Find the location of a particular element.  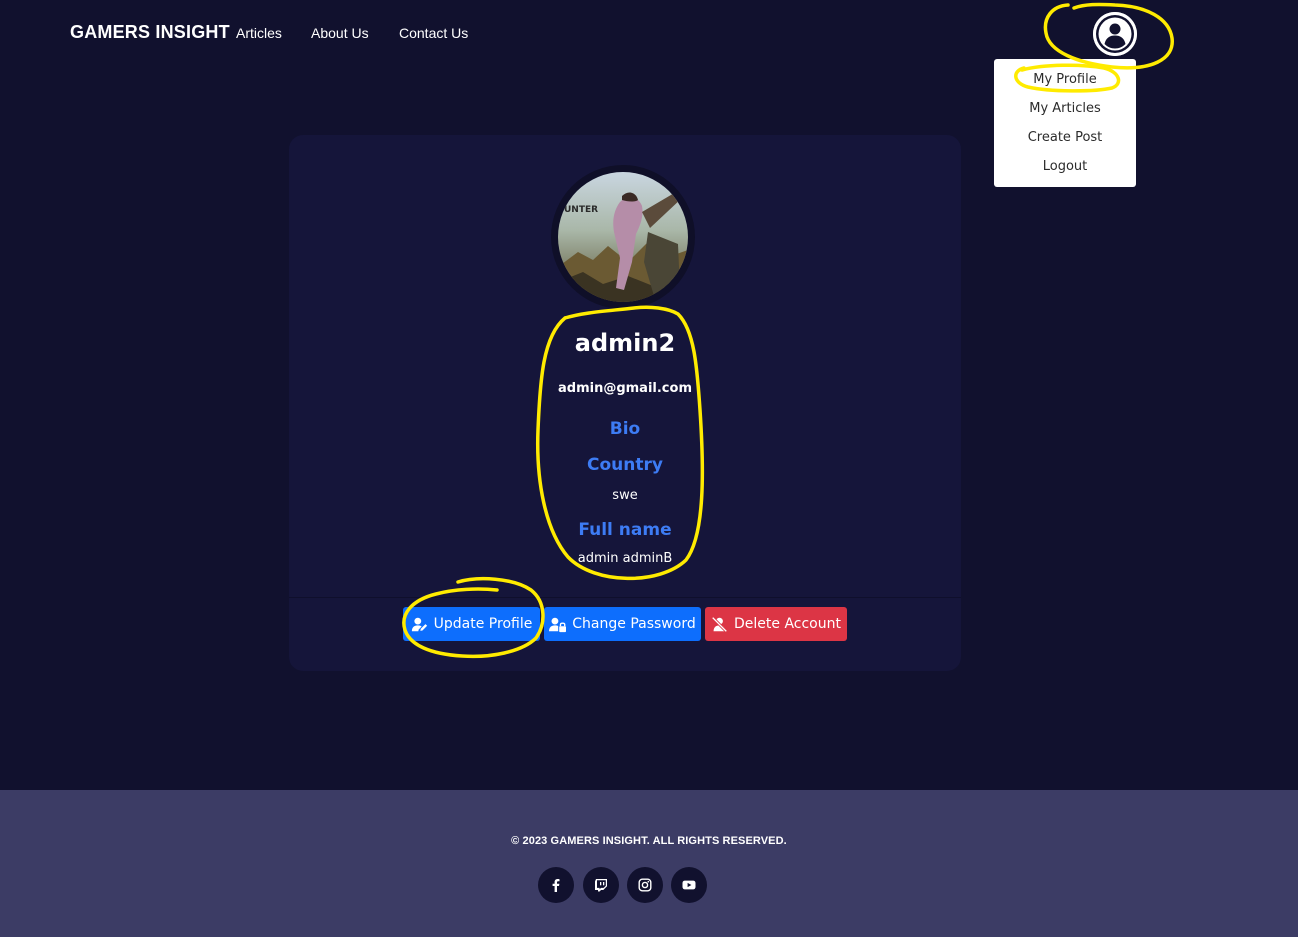

profile-email: admin@gmail.com is located at coordinates (625, 388).